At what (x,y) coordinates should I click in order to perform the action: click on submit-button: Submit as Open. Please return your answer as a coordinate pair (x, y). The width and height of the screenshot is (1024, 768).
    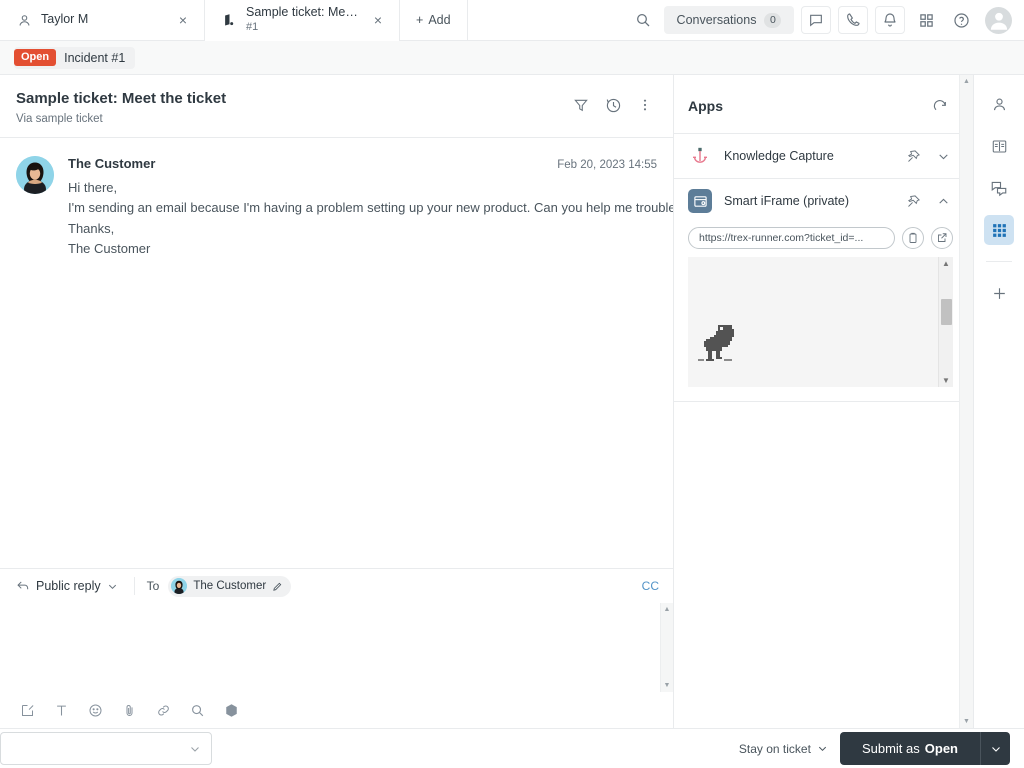
    Looking at the image, I should click on (909, 748).